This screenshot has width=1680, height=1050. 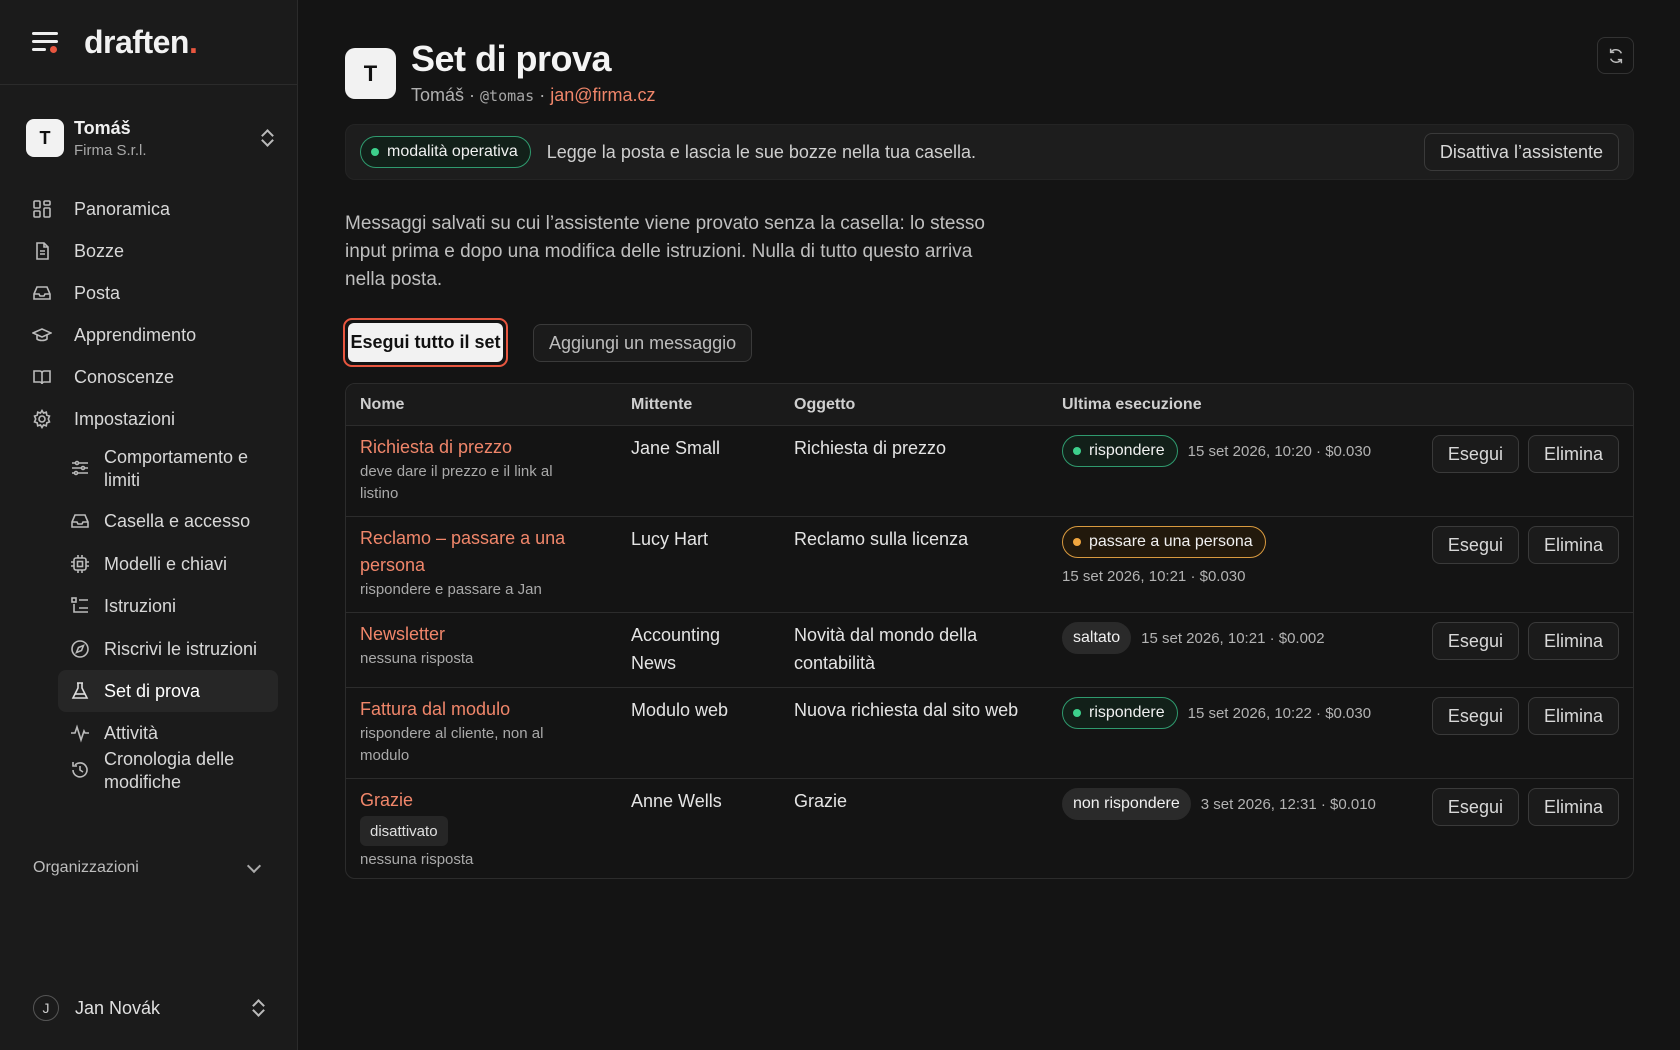 What do you see at coordinates (881, 539) in the screenshot?
I see `subject: Reclamo sulla licenza` at bounding box center [881, 539].